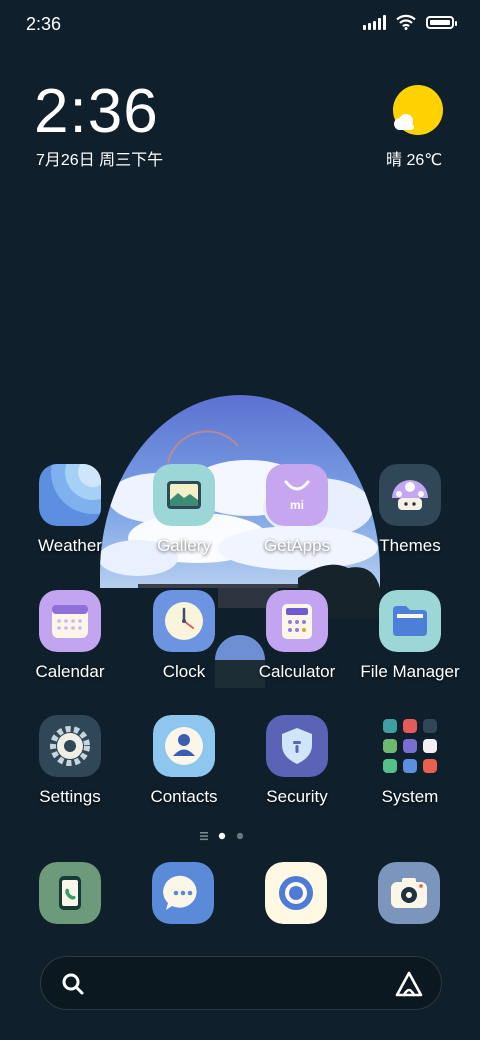 This screenshot has height=1040, width=480. I want to click on app-contacts: Contacts, so click(184, 761).